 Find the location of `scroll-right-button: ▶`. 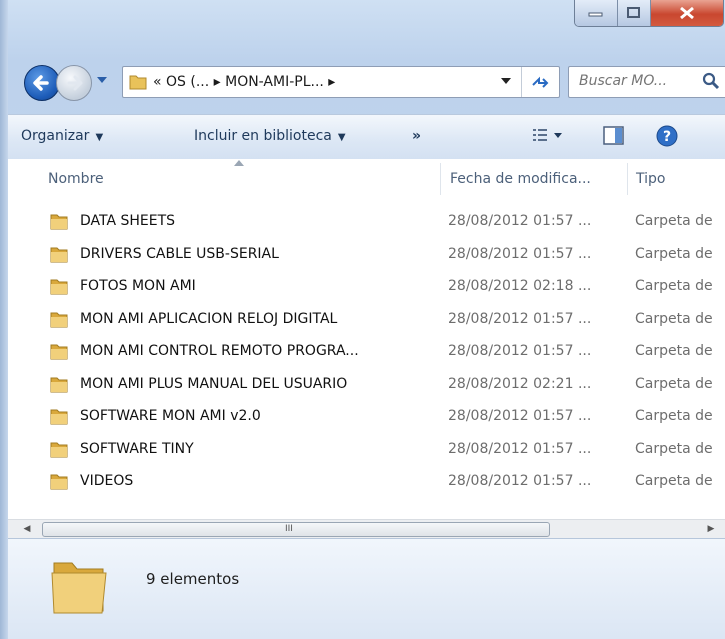

scroll-right-button: ▶ is located at coordinates (711, 529).